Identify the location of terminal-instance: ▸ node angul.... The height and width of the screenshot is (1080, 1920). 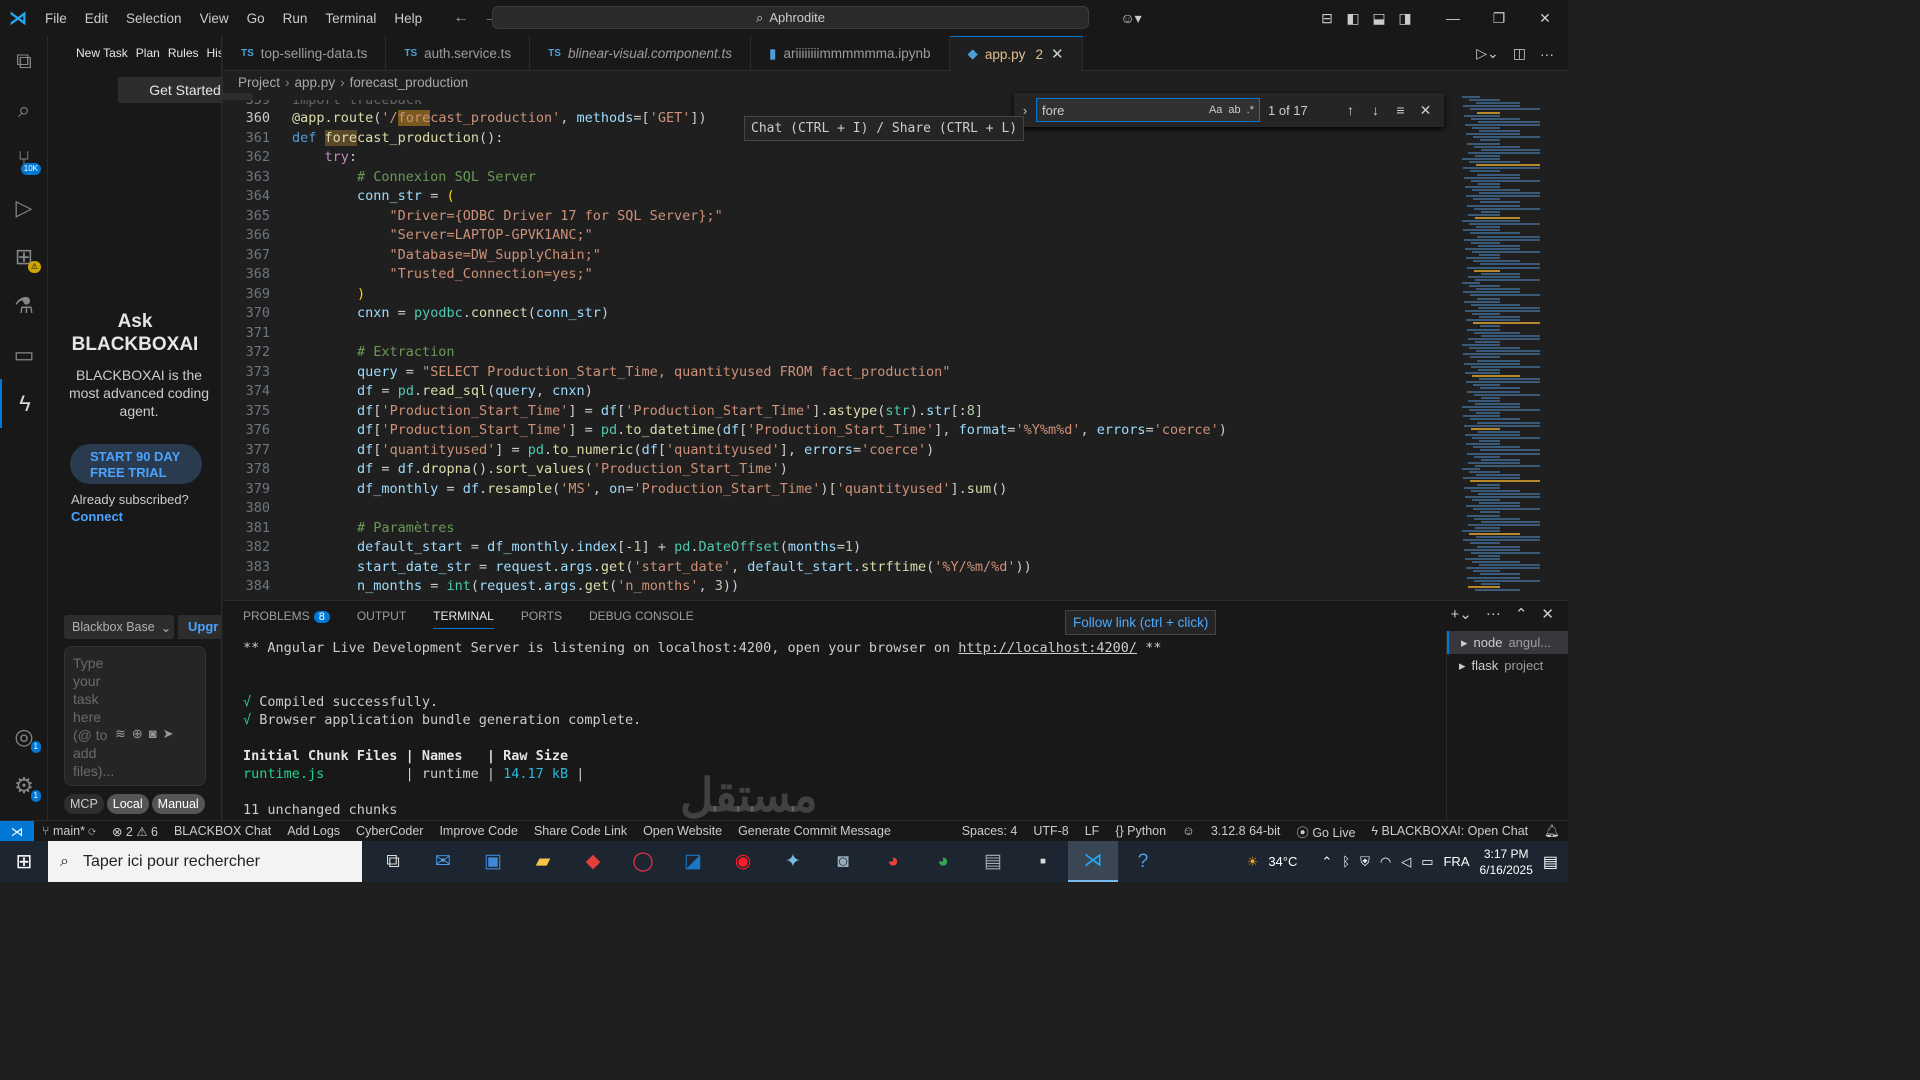
(1507, 642).